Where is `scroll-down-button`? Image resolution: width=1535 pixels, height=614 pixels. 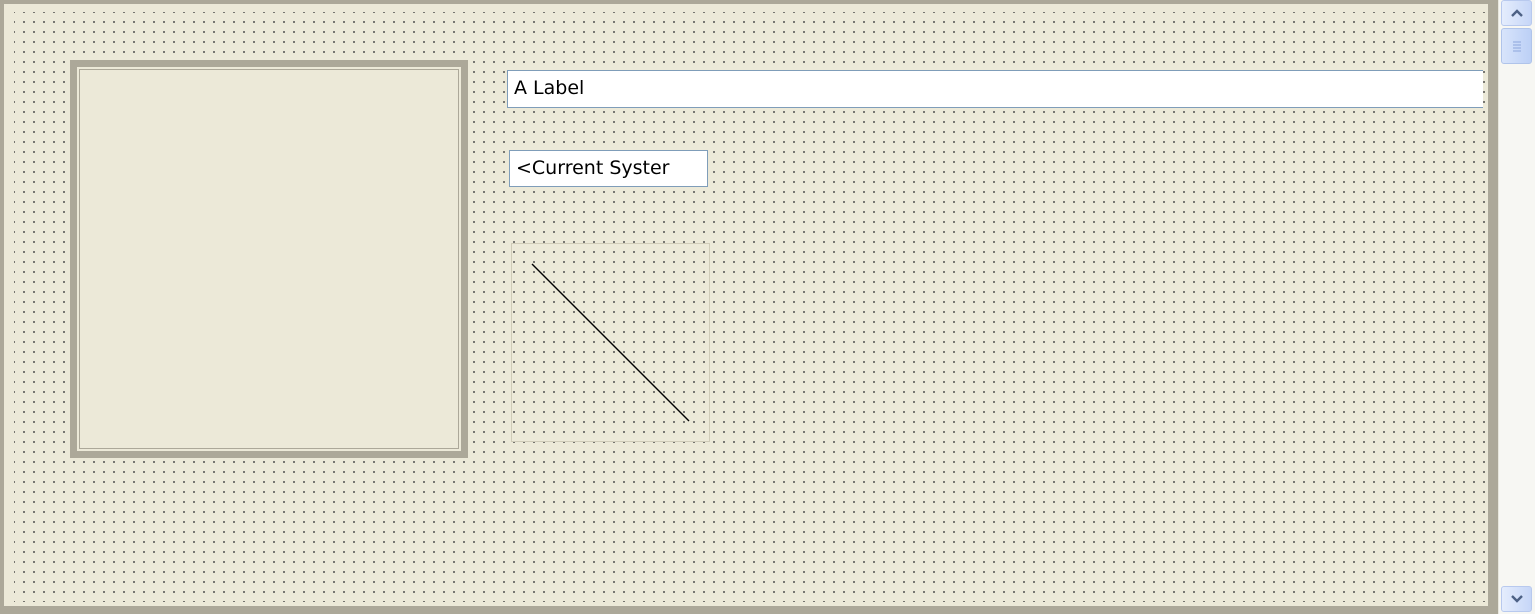
scroll-down-button is located at coordinates (1516, 599).